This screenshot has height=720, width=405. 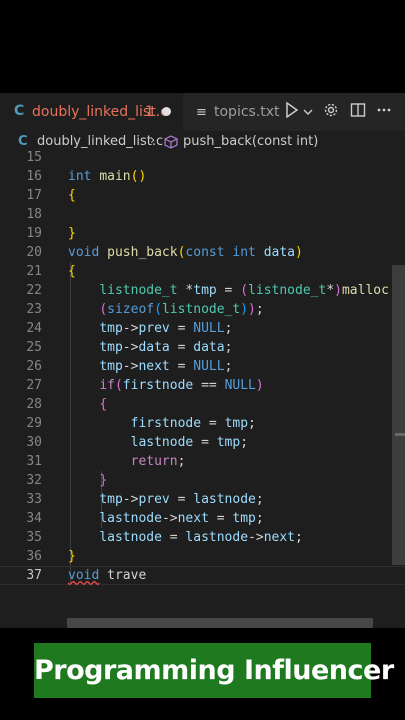 I want to click on code-line: 15, so click(x=202, y=157).